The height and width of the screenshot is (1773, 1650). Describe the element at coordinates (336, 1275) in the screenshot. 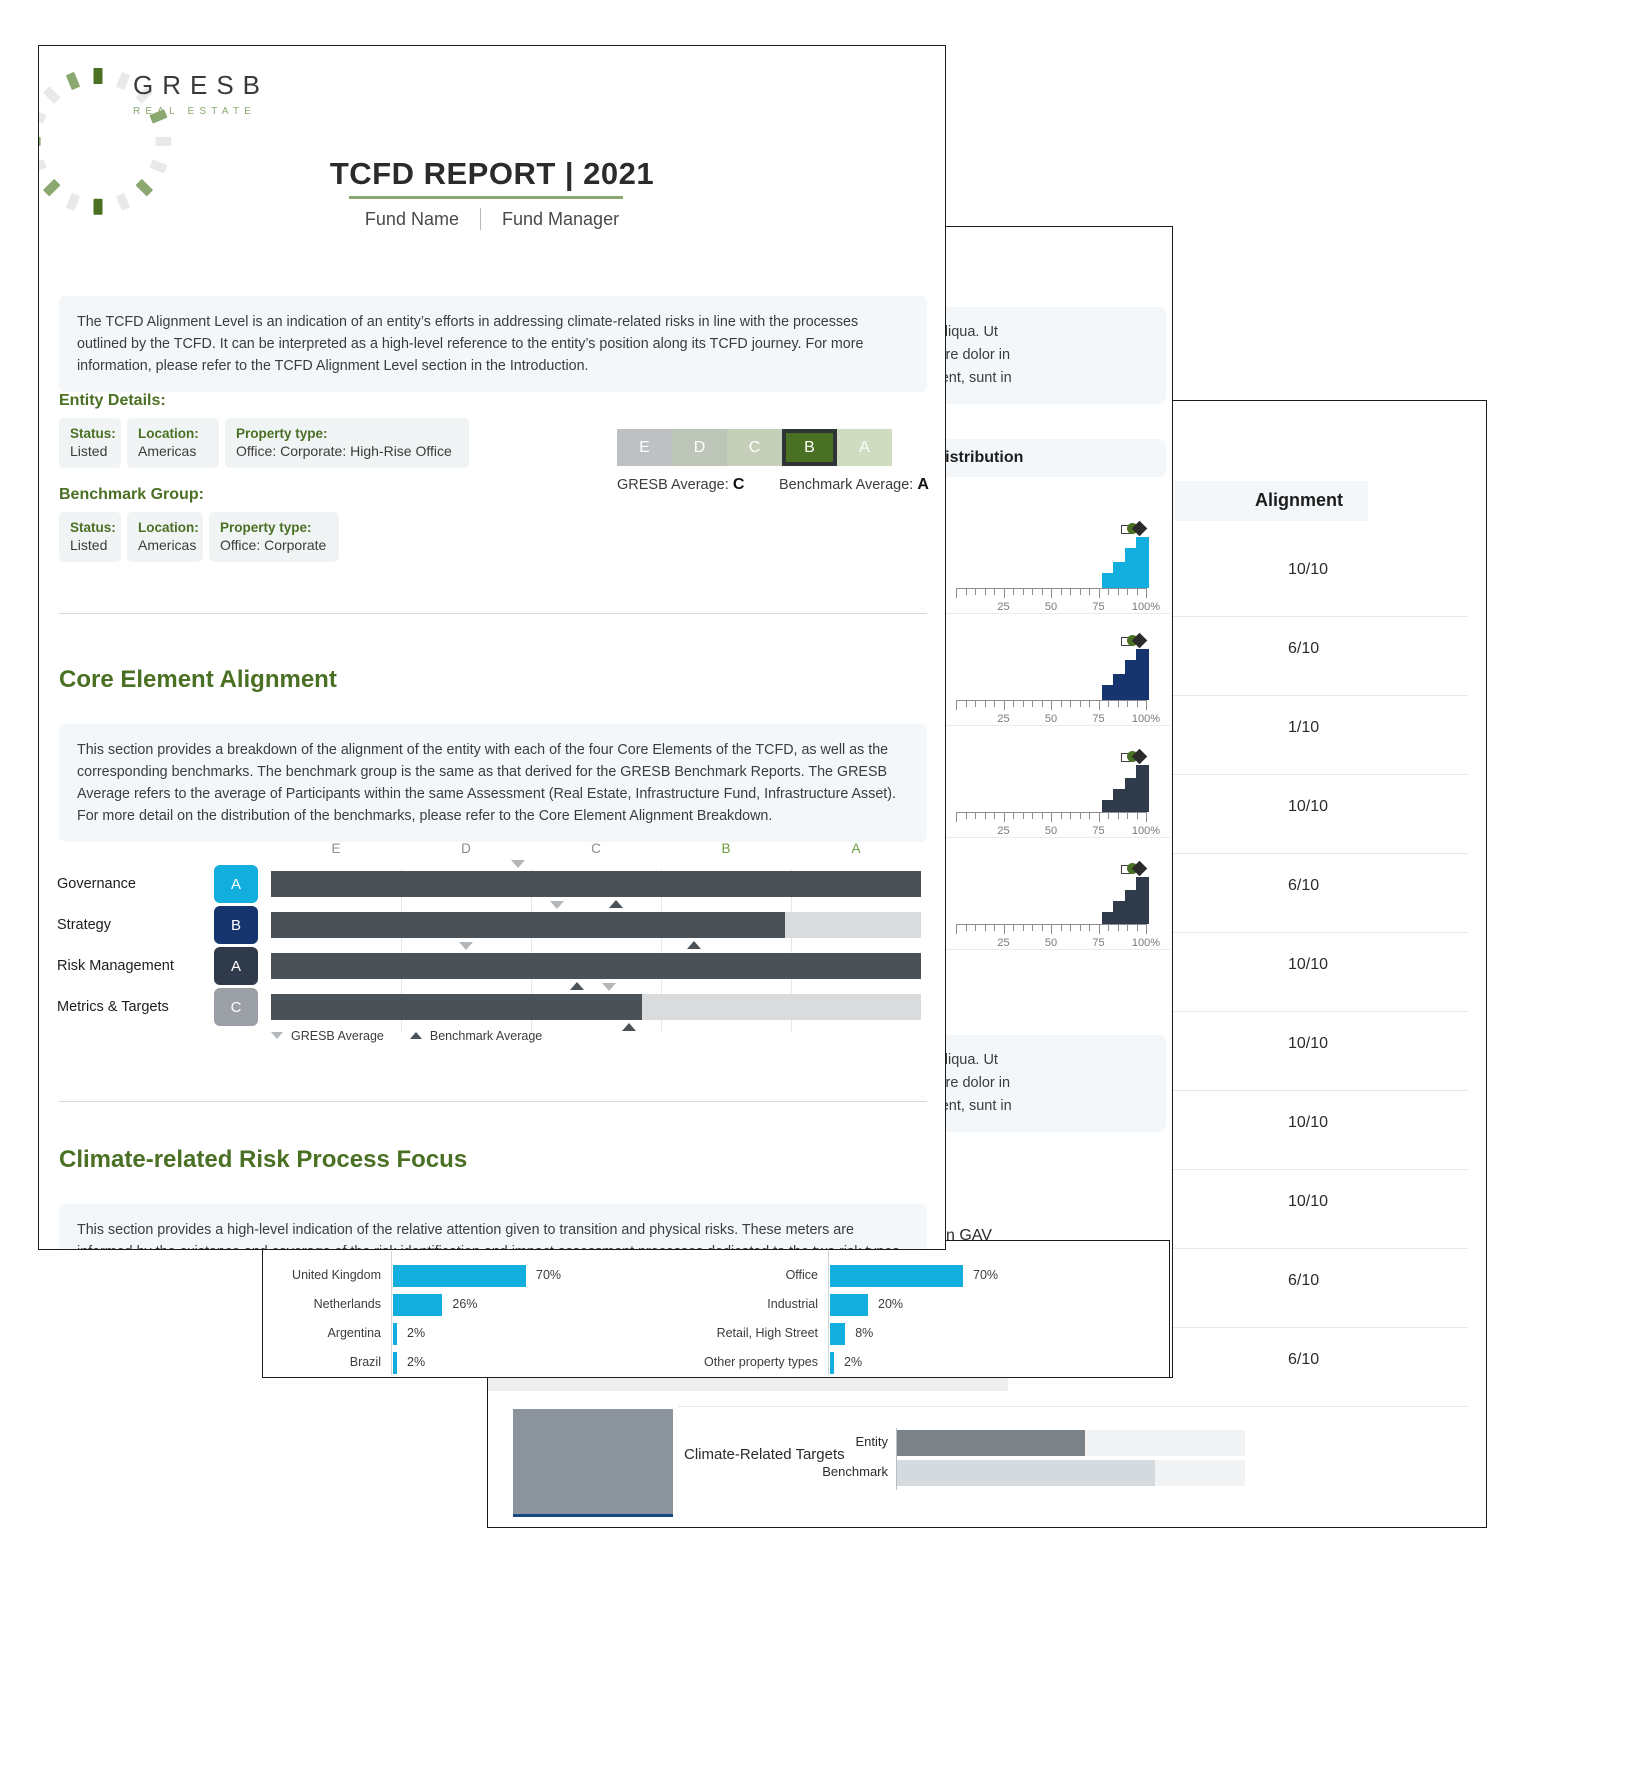

I see `country-label-0: United Kingdom` at that location.